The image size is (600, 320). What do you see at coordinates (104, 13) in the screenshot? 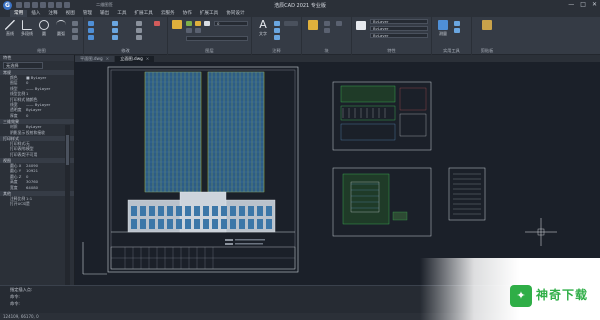
I see `menu-item-output: 输出` at bounding box center [104, 13].